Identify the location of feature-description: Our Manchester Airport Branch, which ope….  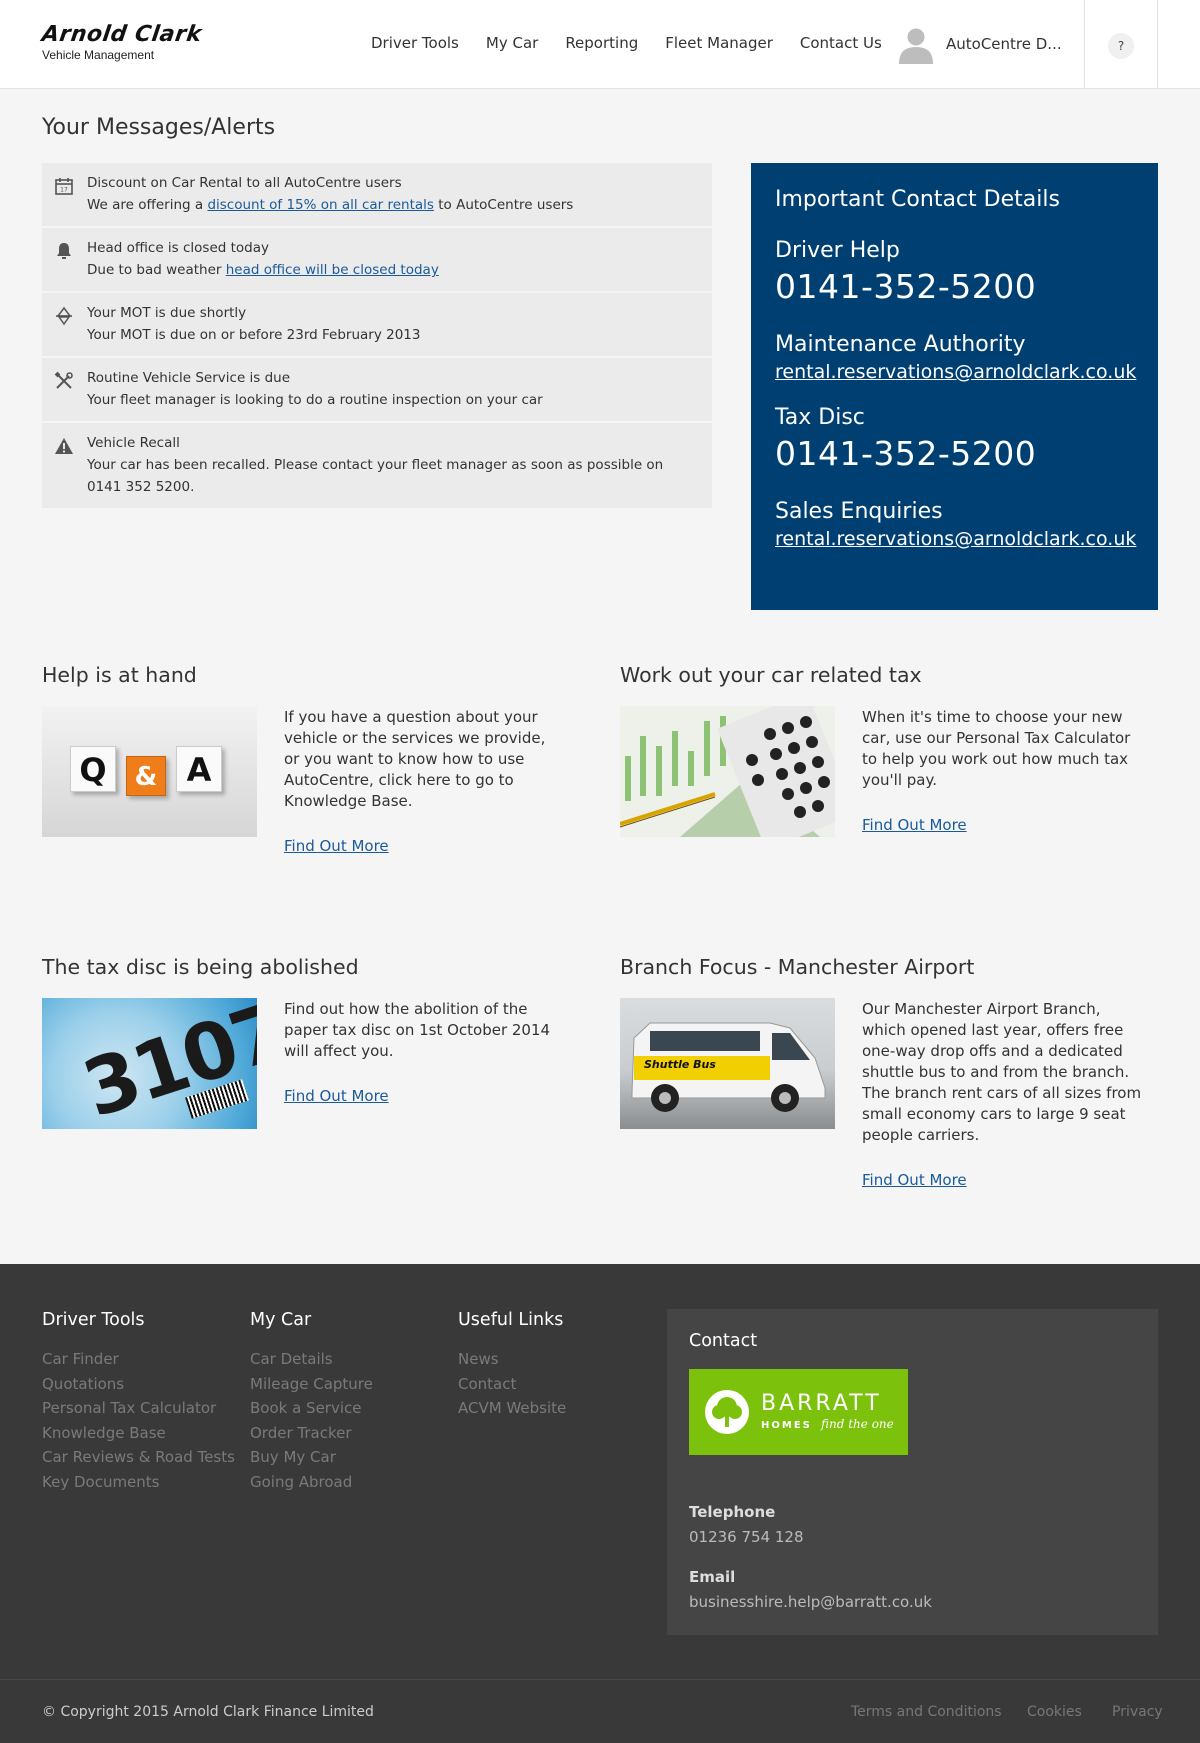
(1002, 1072).